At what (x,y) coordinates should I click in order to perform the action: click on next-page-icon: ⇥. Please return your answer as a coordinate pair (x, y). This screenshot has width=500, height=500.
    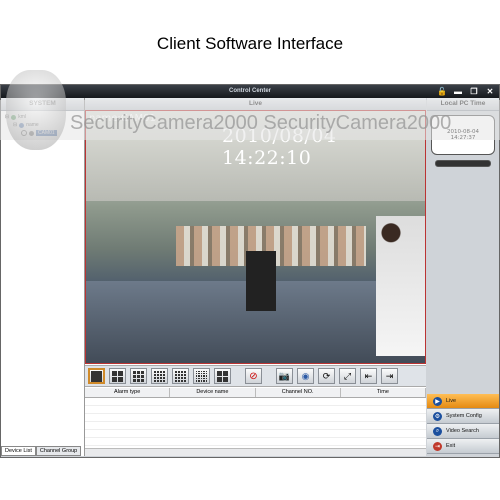
    Looking at the image, I should click on (389, 375).